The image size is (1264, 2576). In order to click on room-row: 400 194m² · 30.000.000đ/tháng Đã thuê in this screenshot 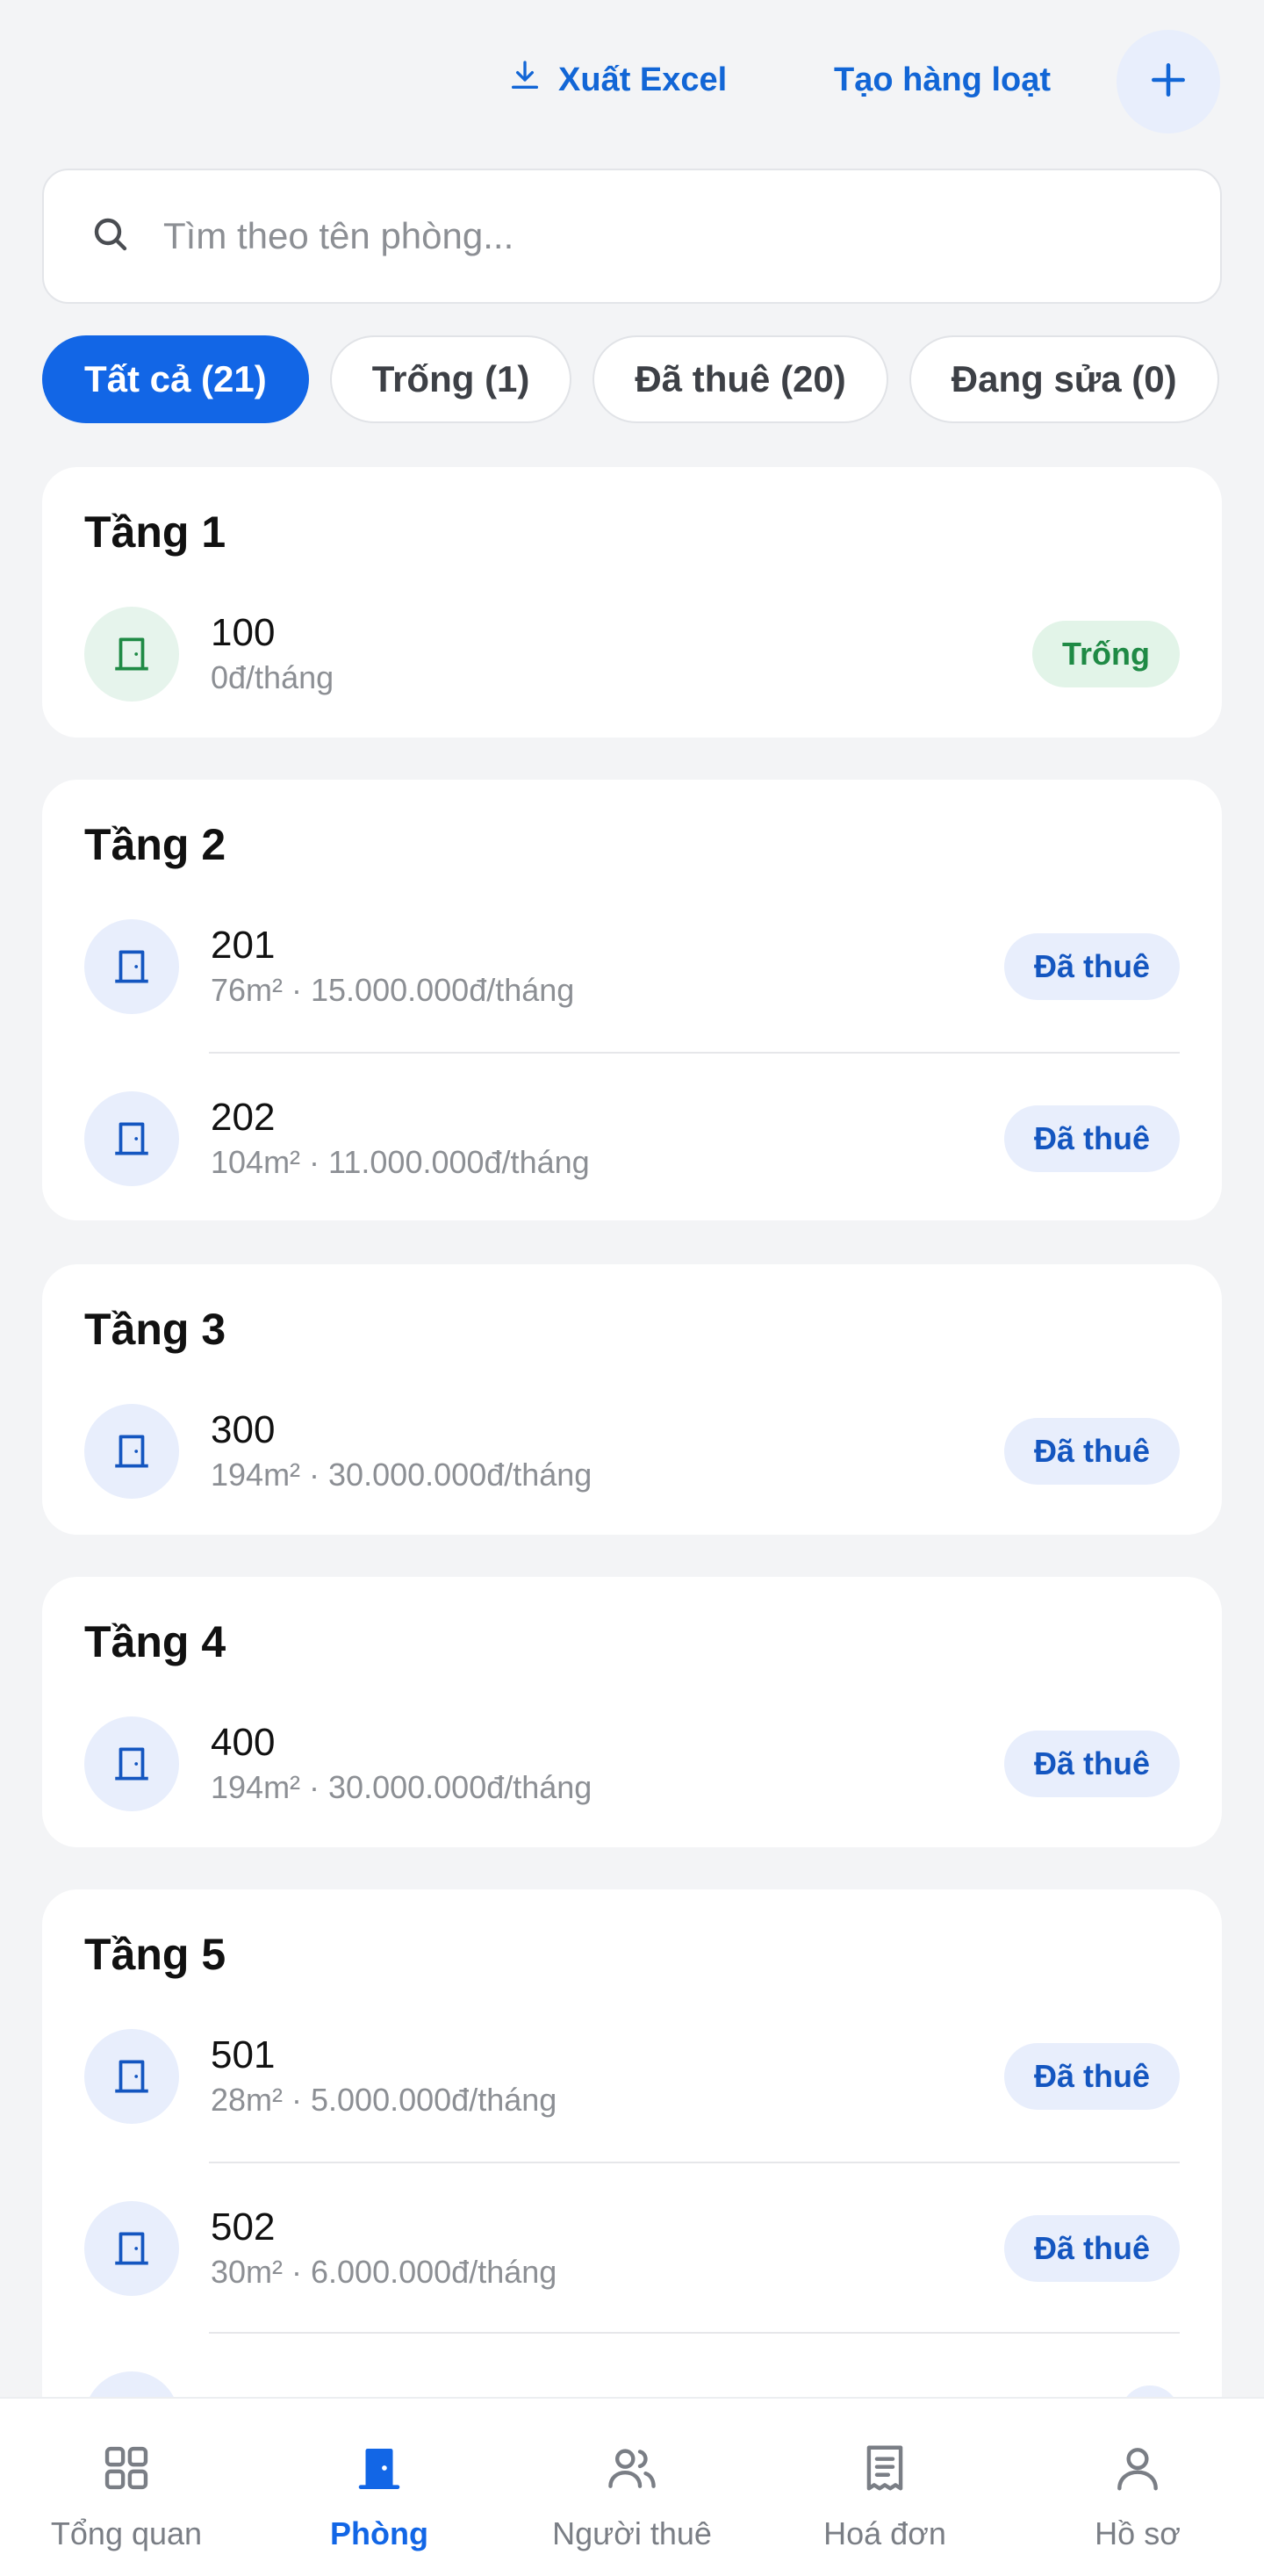, I will do `click(632, 1764)`.